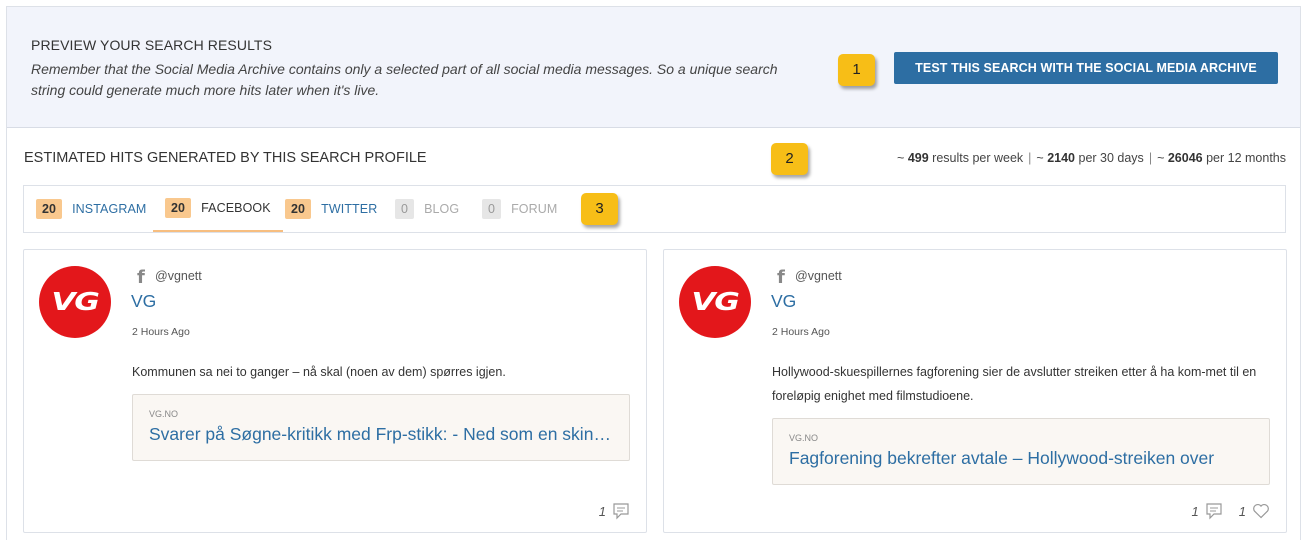  Describe the element at coordinates (1109, 158) in the screenshot. I see `hits-per-30-days-label: per 30 days` at that location.